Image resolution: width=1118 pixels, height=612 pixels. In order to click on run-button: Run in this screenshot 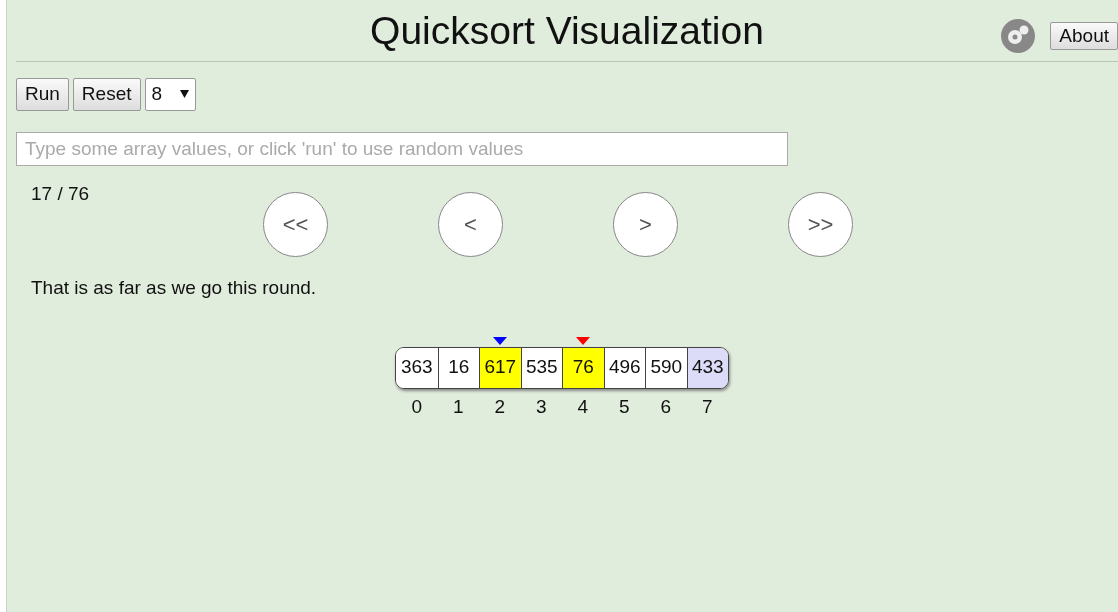, I will do `click(42, 94)`.